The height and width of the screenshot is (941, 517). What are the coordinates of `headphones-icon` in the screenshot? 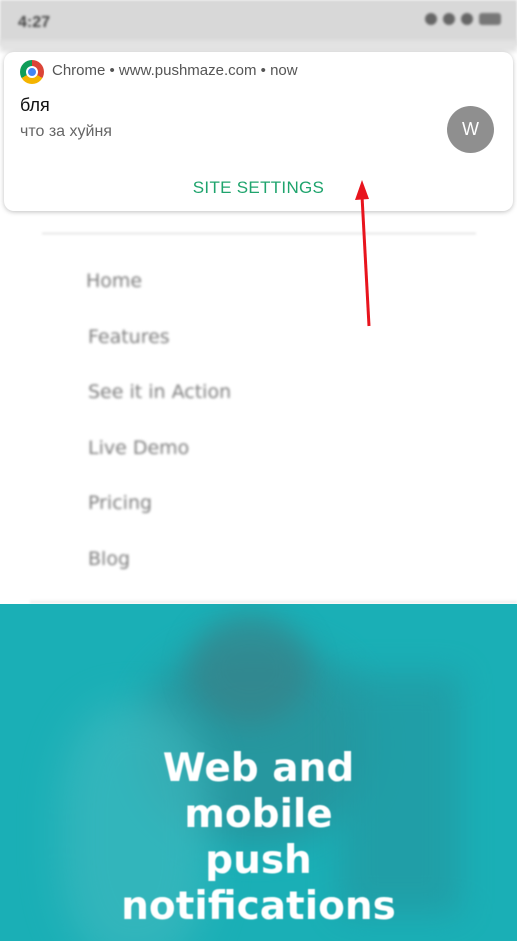 It's located at (467, 19).